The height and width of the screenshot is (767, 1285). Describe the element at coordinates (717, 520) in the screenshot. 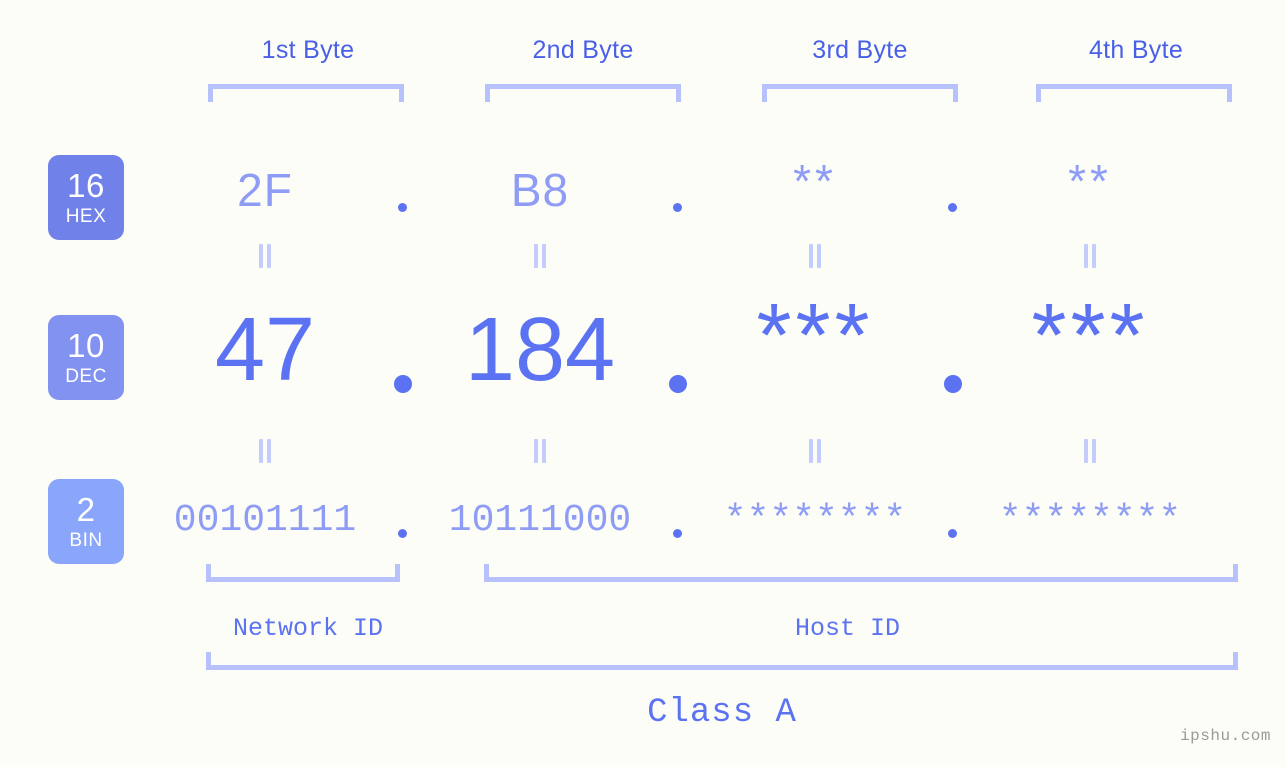

I see `bin-value-row: 00101111 10111000 ******** ********` at that location.